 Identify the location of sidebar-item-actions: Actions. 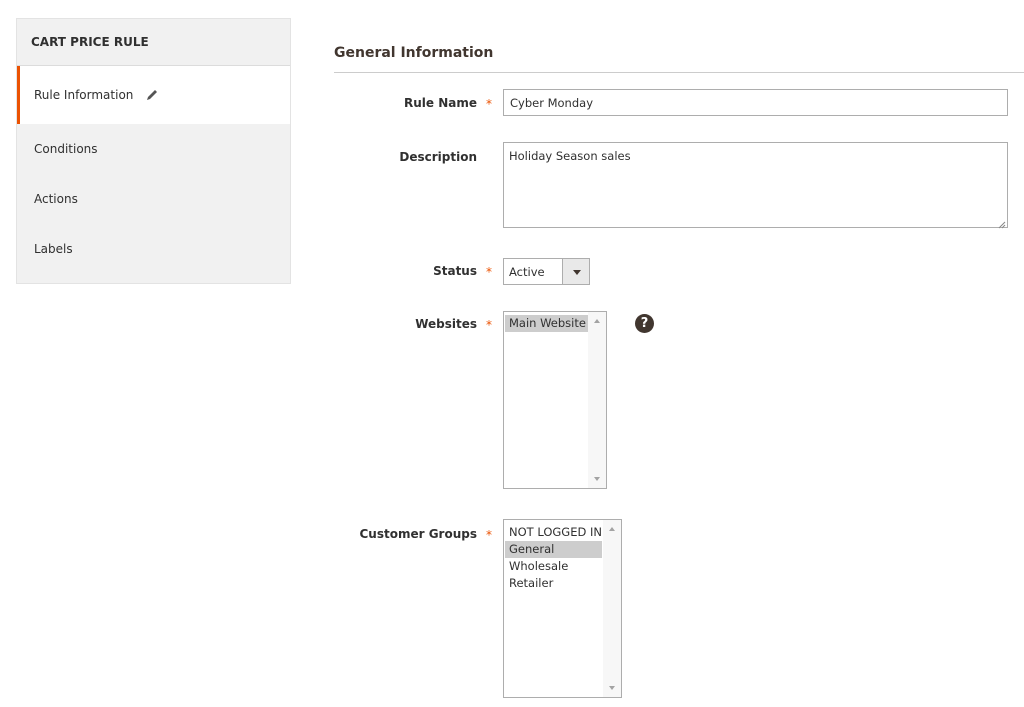
(153, 199).